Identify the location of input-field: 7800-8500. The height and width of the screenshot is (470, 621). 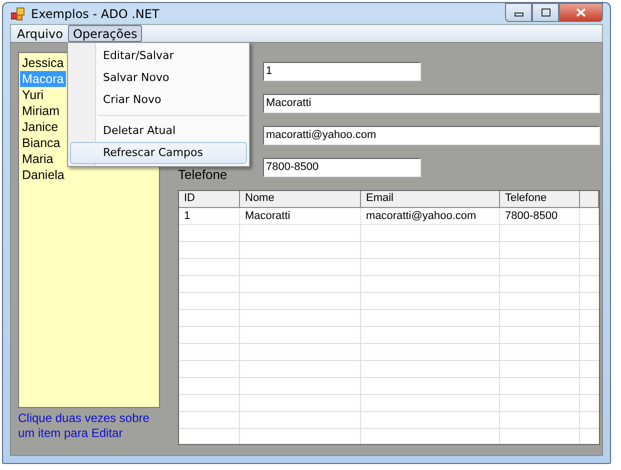
(342, 167).